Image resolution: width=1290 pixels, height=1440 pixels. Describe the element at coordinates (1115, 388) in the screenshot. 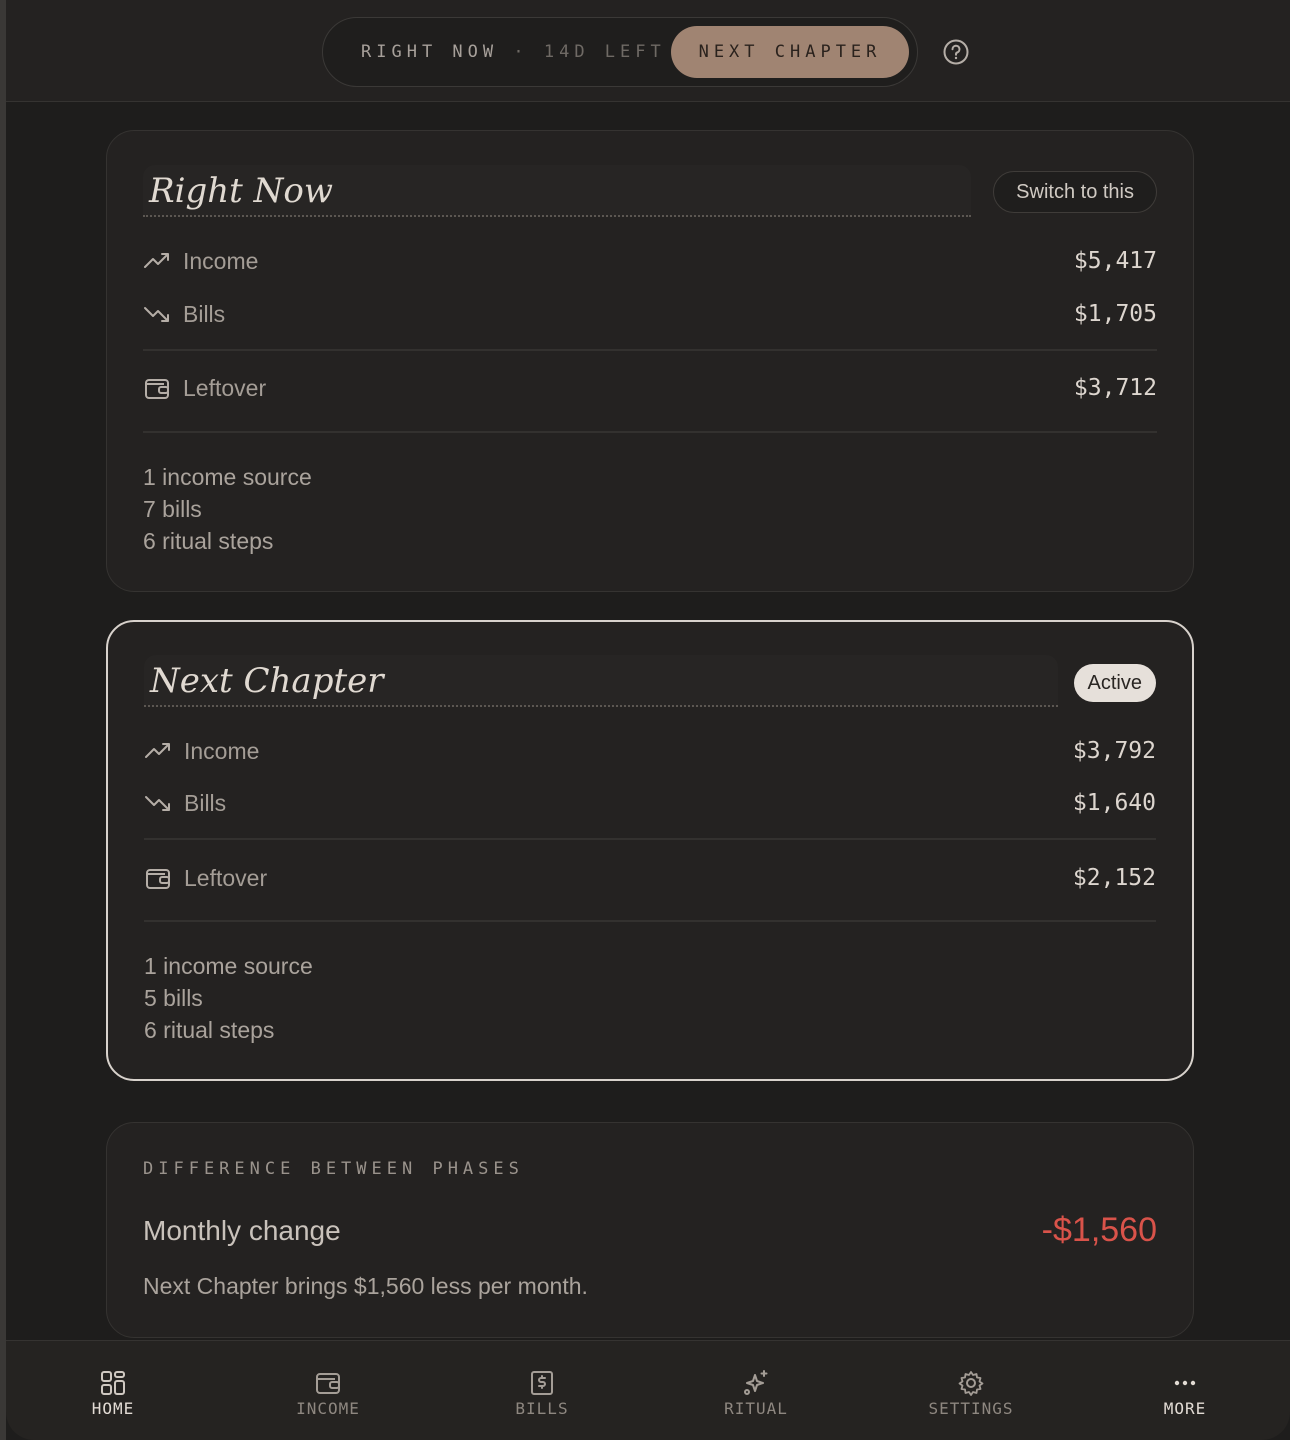

I see `leftover-value: $3,712` at that location.